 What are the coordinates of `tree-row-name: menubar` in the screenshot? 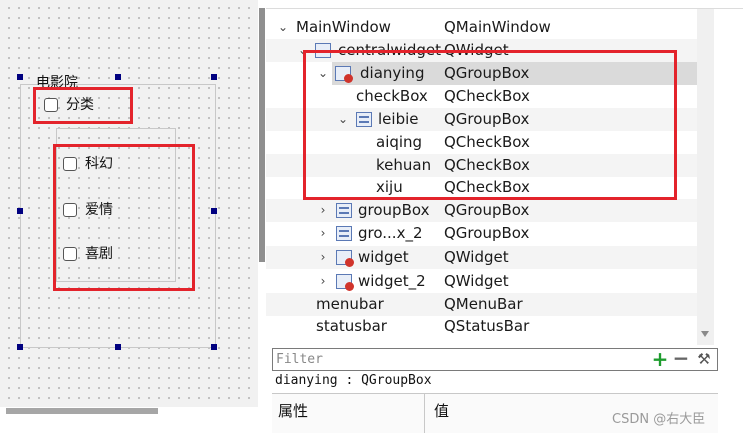 It's located at (350, 304).